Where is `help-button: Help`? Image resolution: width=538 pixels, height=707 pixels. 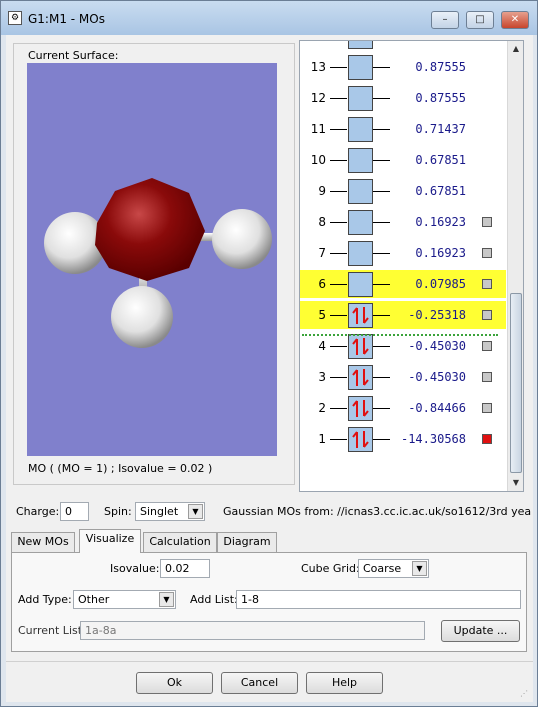
help-button: Help is located at coordinates (344, 683).